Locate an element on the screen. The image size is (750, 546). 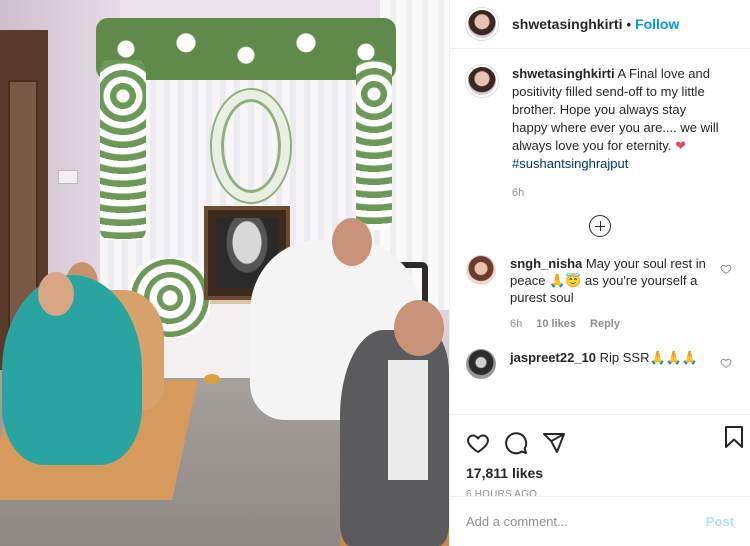
post-button: Post is located at coordinates (720, 521).